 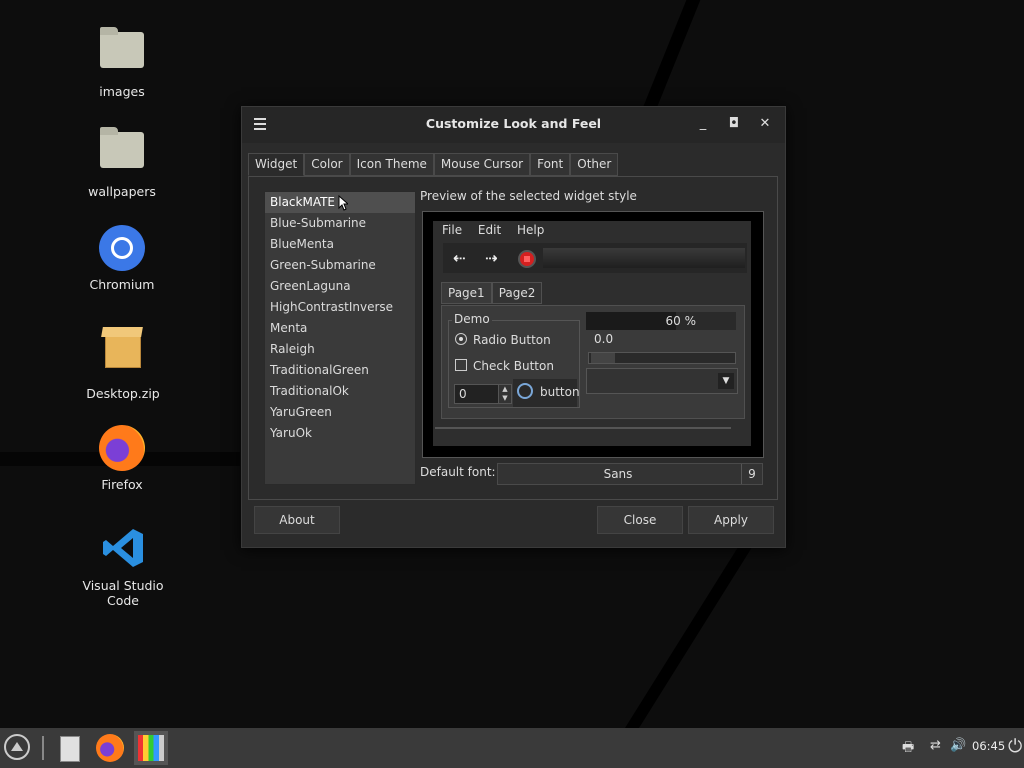 What do you see at coordinates (340, 265) in the screenshot?
I see `style-item: Green-Submarine` at bounding box center [340, 265].